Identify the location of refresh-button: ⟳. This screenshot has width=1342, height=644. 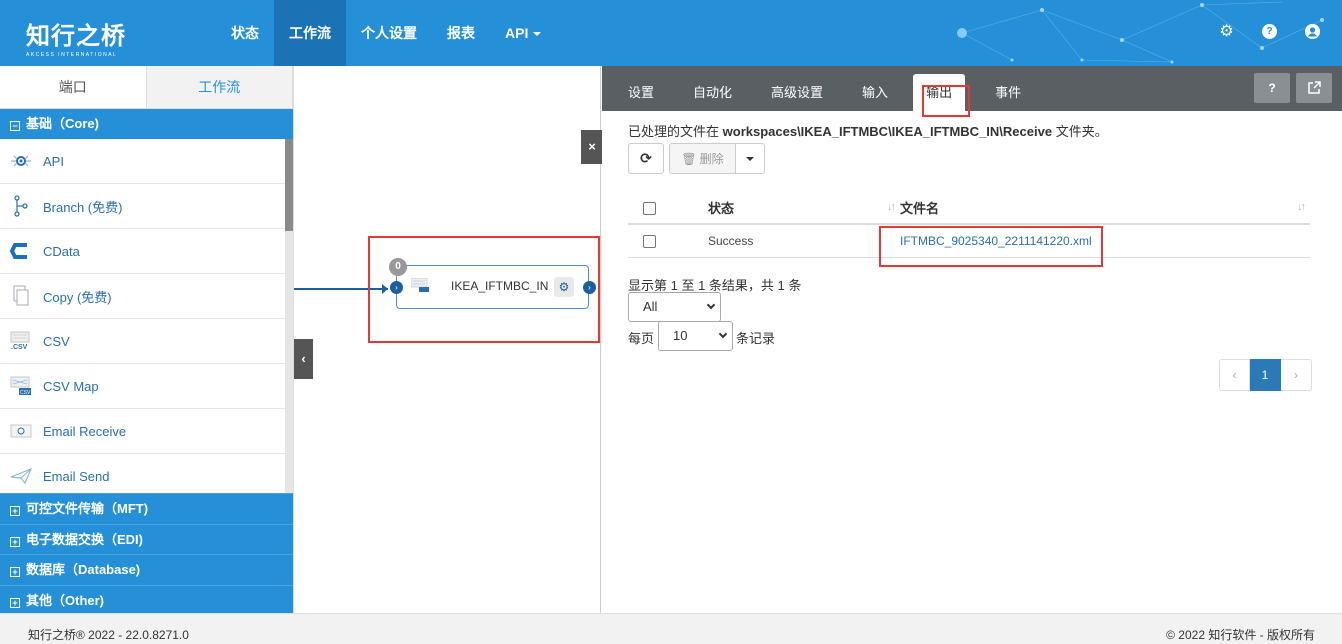
(646, 158).